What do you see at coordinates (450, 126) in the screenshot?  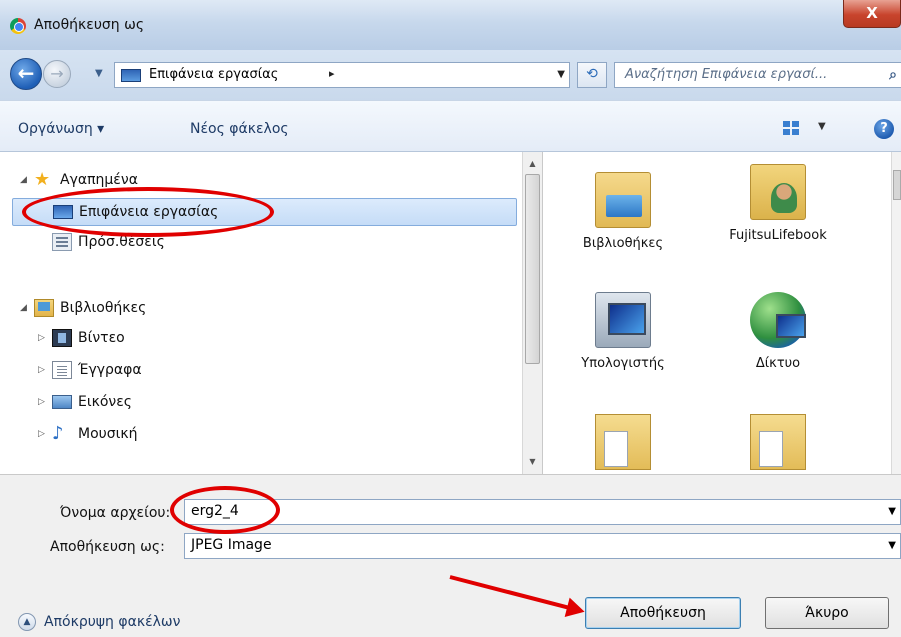 I see `command-bar: Οργάνωση ▾ Νέος φάκελος ▼ ?` at bounding box center [450, 126].